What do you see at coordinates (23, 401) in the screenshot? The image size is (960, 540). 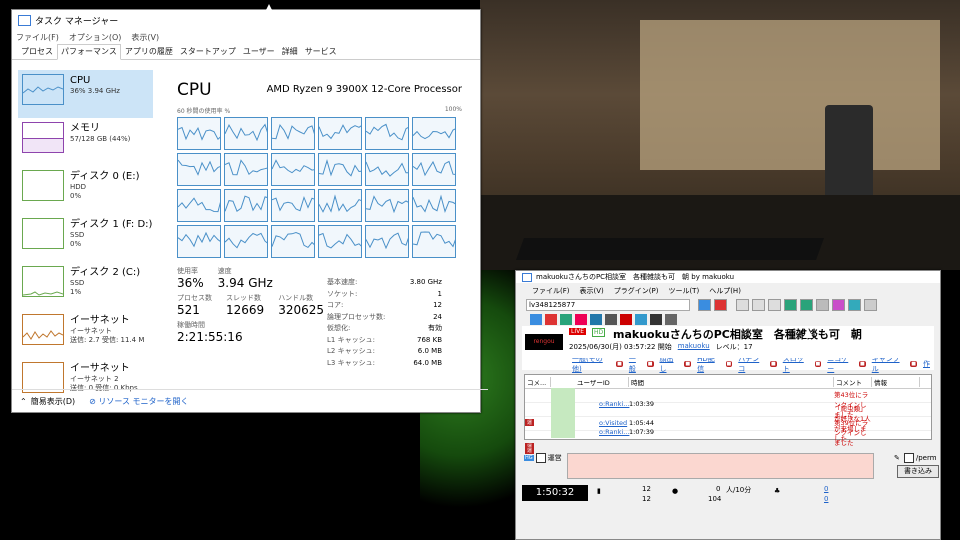 I see `chevron-up-icon: ⌃` at bounding box center [23, 401].